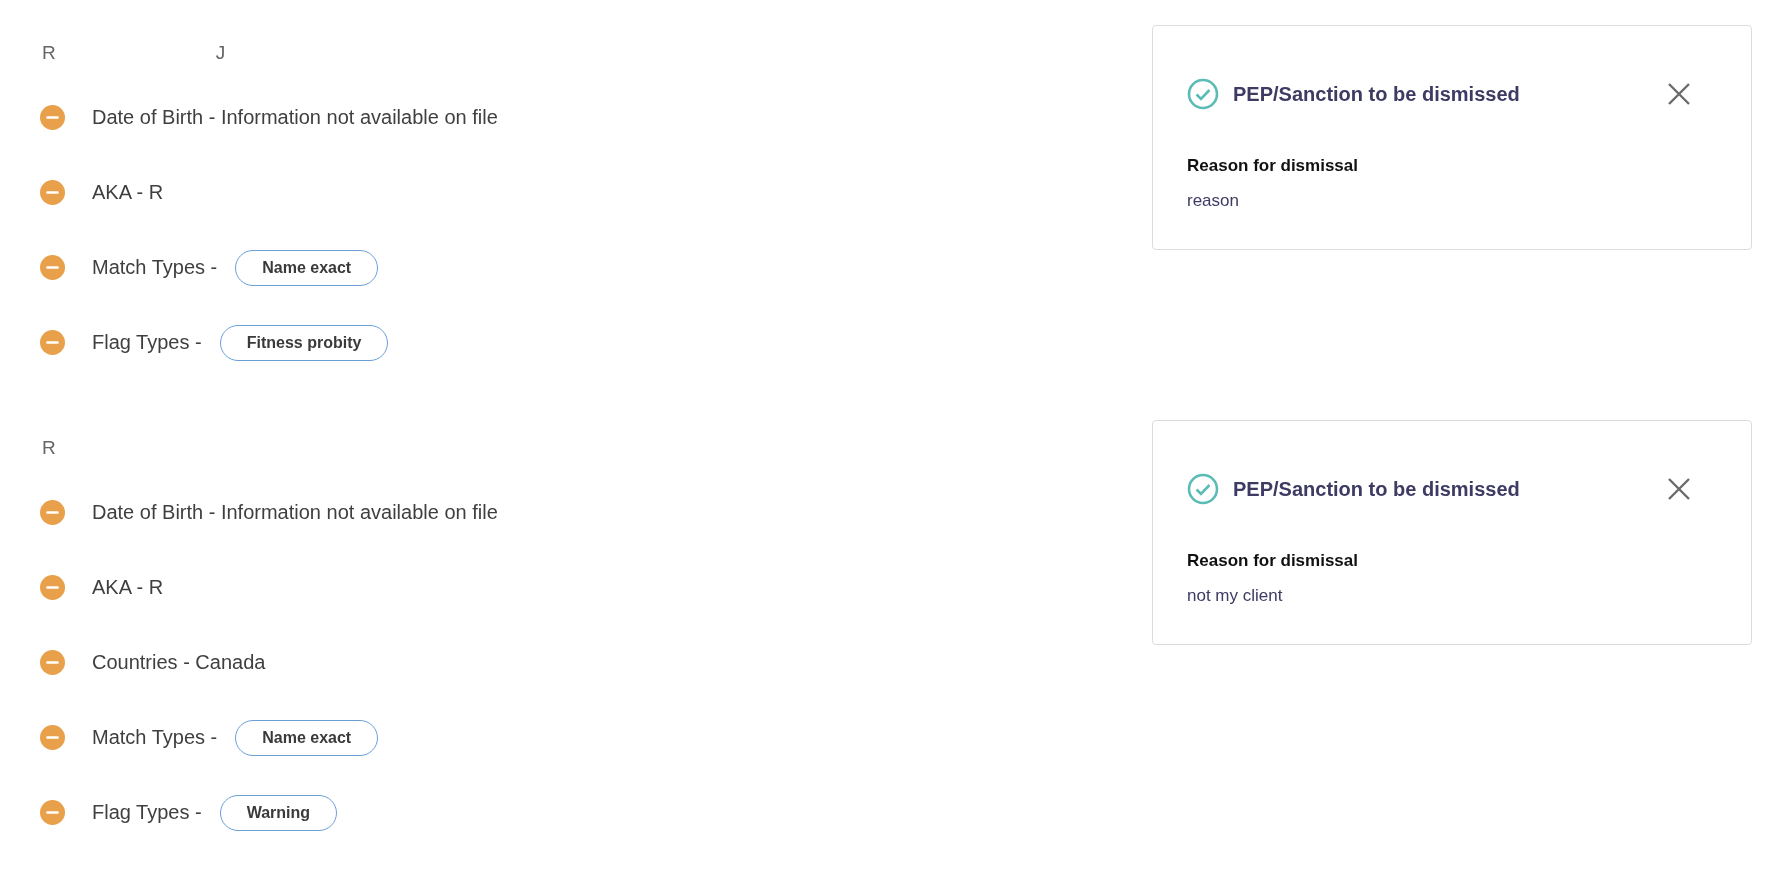  I want to click on person-name: J, so click(220, 53).